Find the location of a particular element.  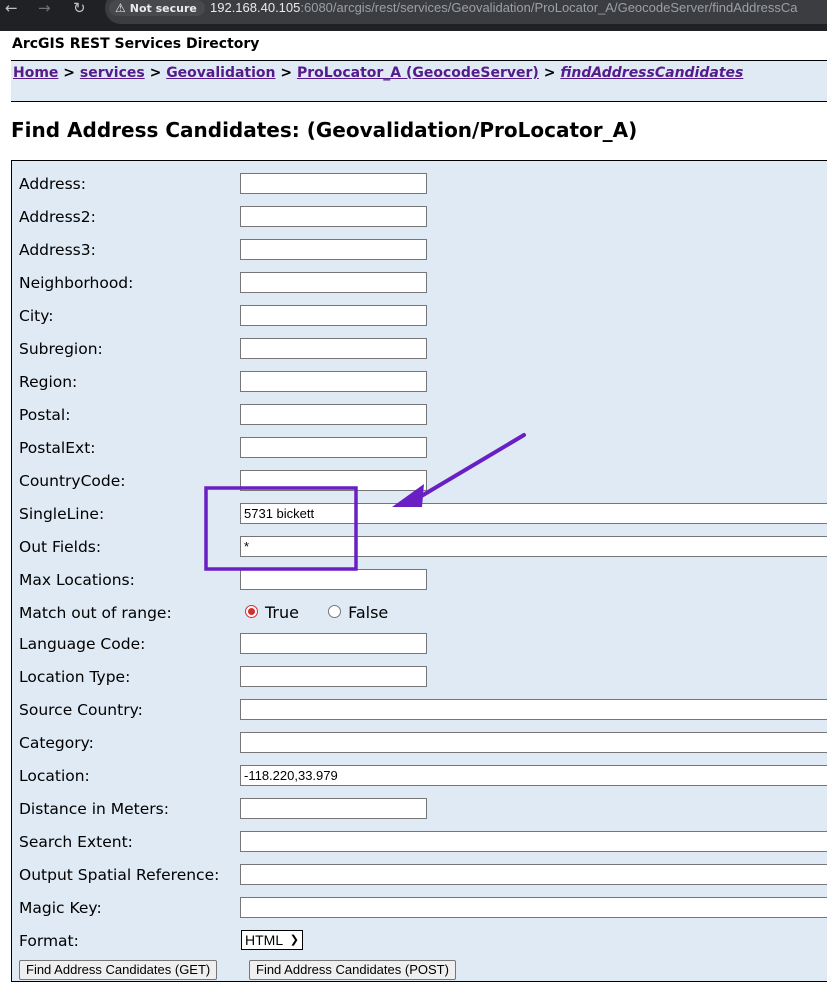

directory-title: ArcGIS REST Services Directory is located at coordinates (136, 44).